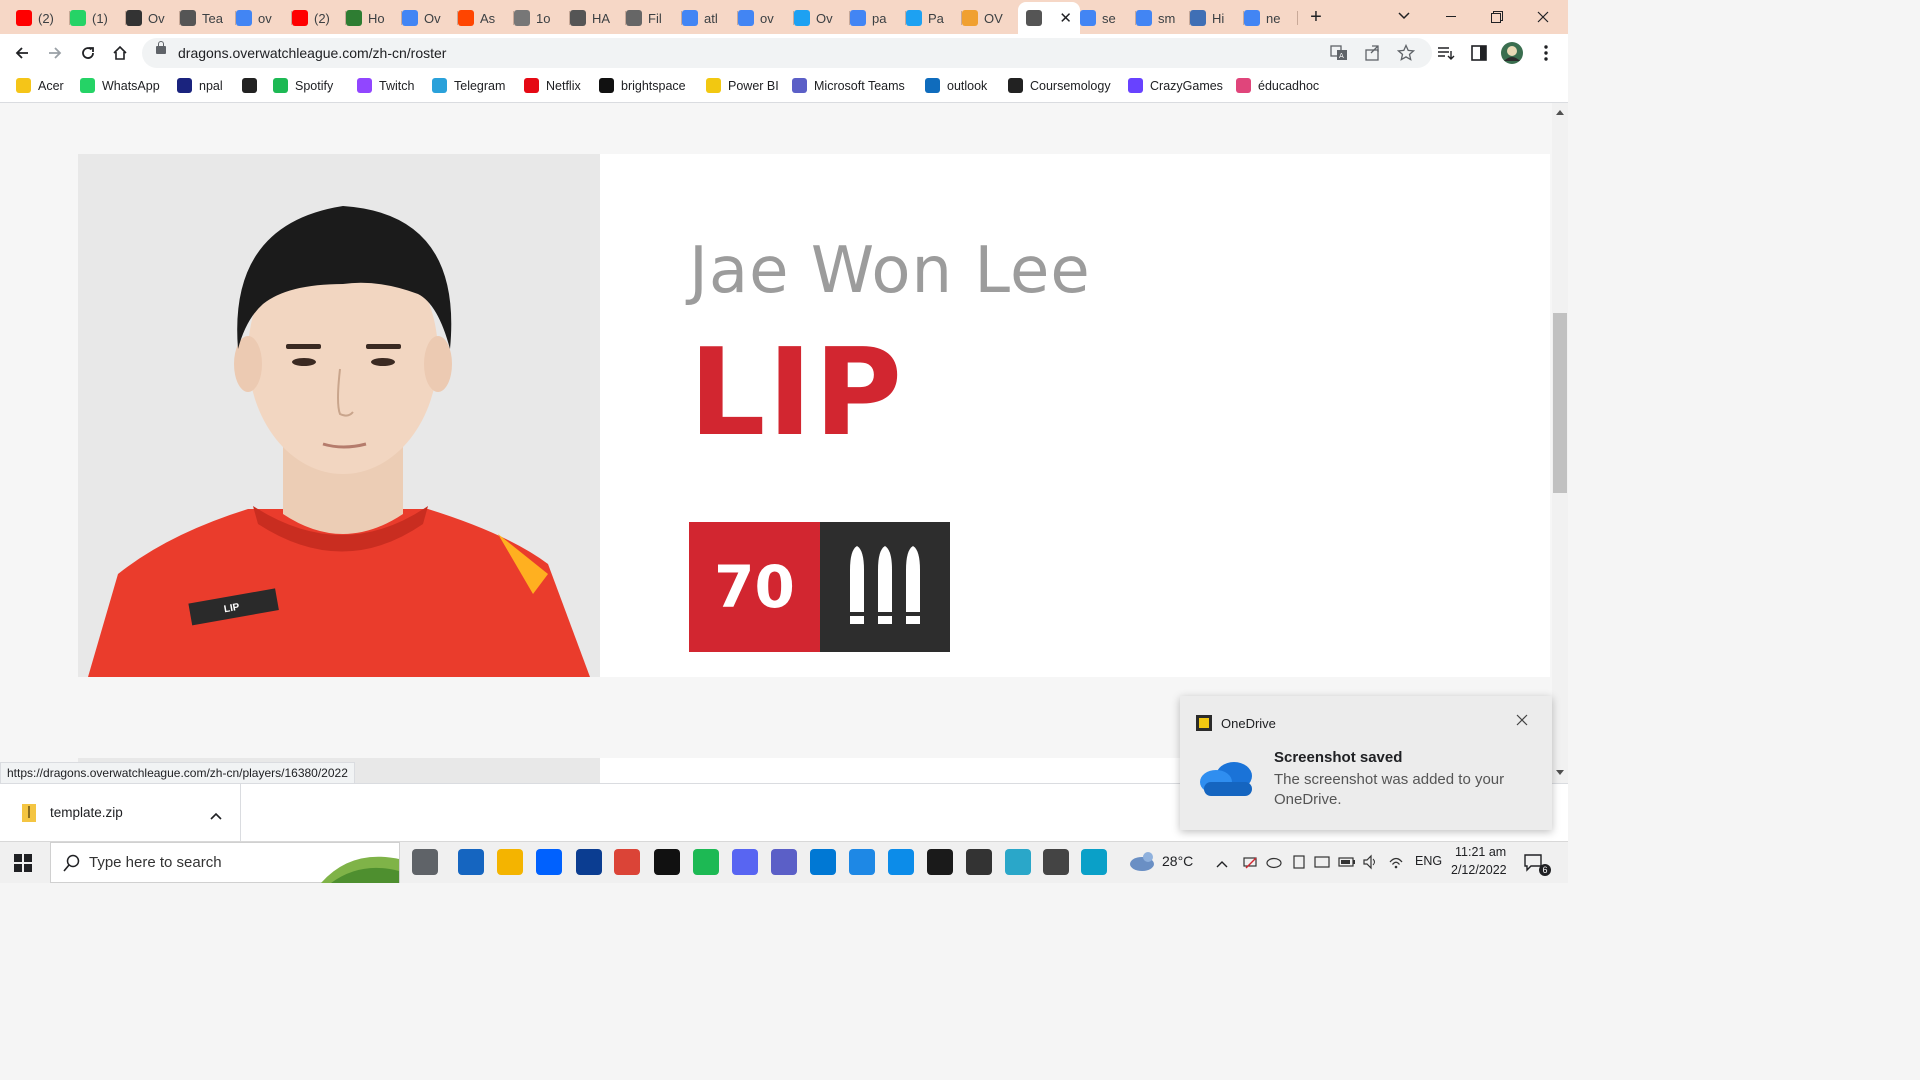 This screenshot has height=1080, width=1920. Describe the element at coordinates (425, 862) in the screenshot. I see `task-view-icon` at that location.